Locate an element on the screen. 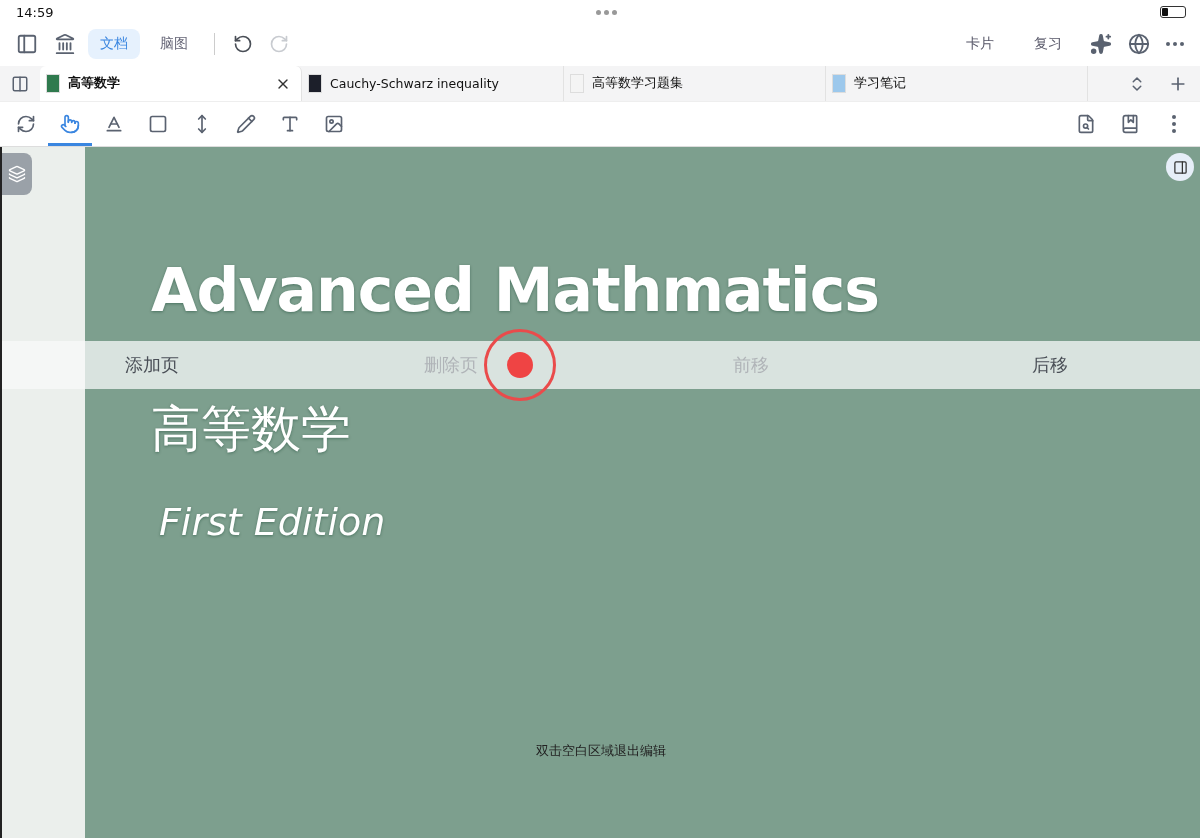  underlined-letter-icon is located at coordinates (114, 124).